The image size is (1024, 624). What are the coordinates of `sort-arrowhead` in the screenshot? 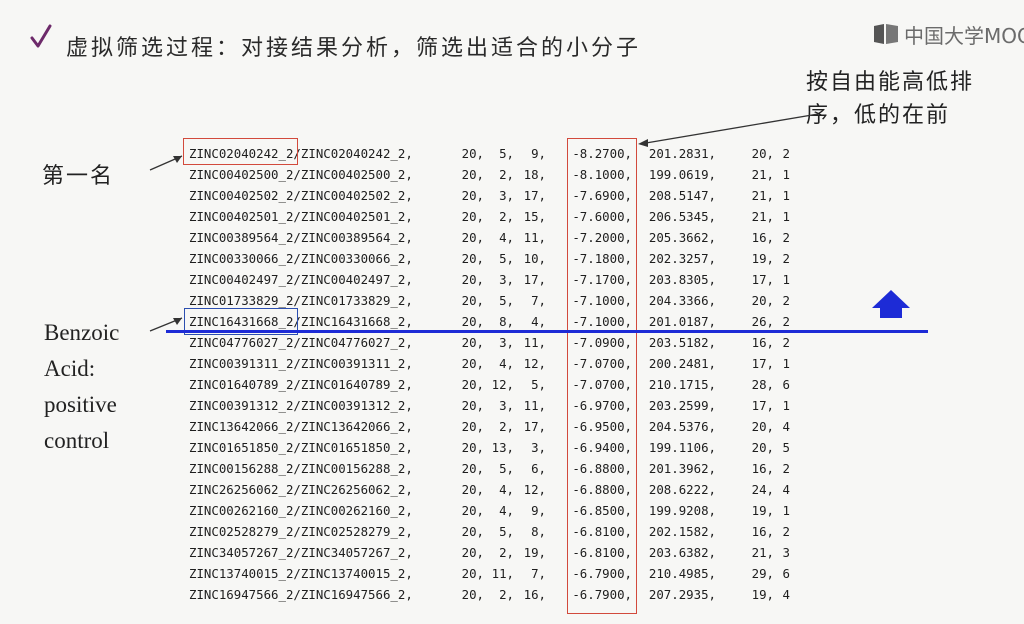 It's located at (643, 143).